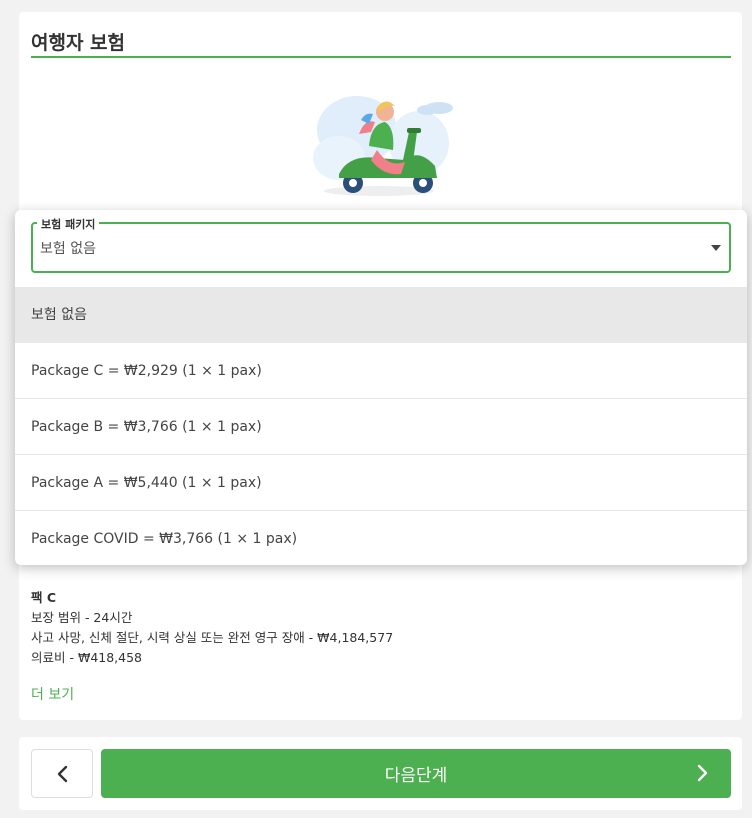 This screenshot has width=752, height=818. What do you see at coordinates (381, 57) in the screenshot?
I see `title-divider` at bounding box center [381, 57].